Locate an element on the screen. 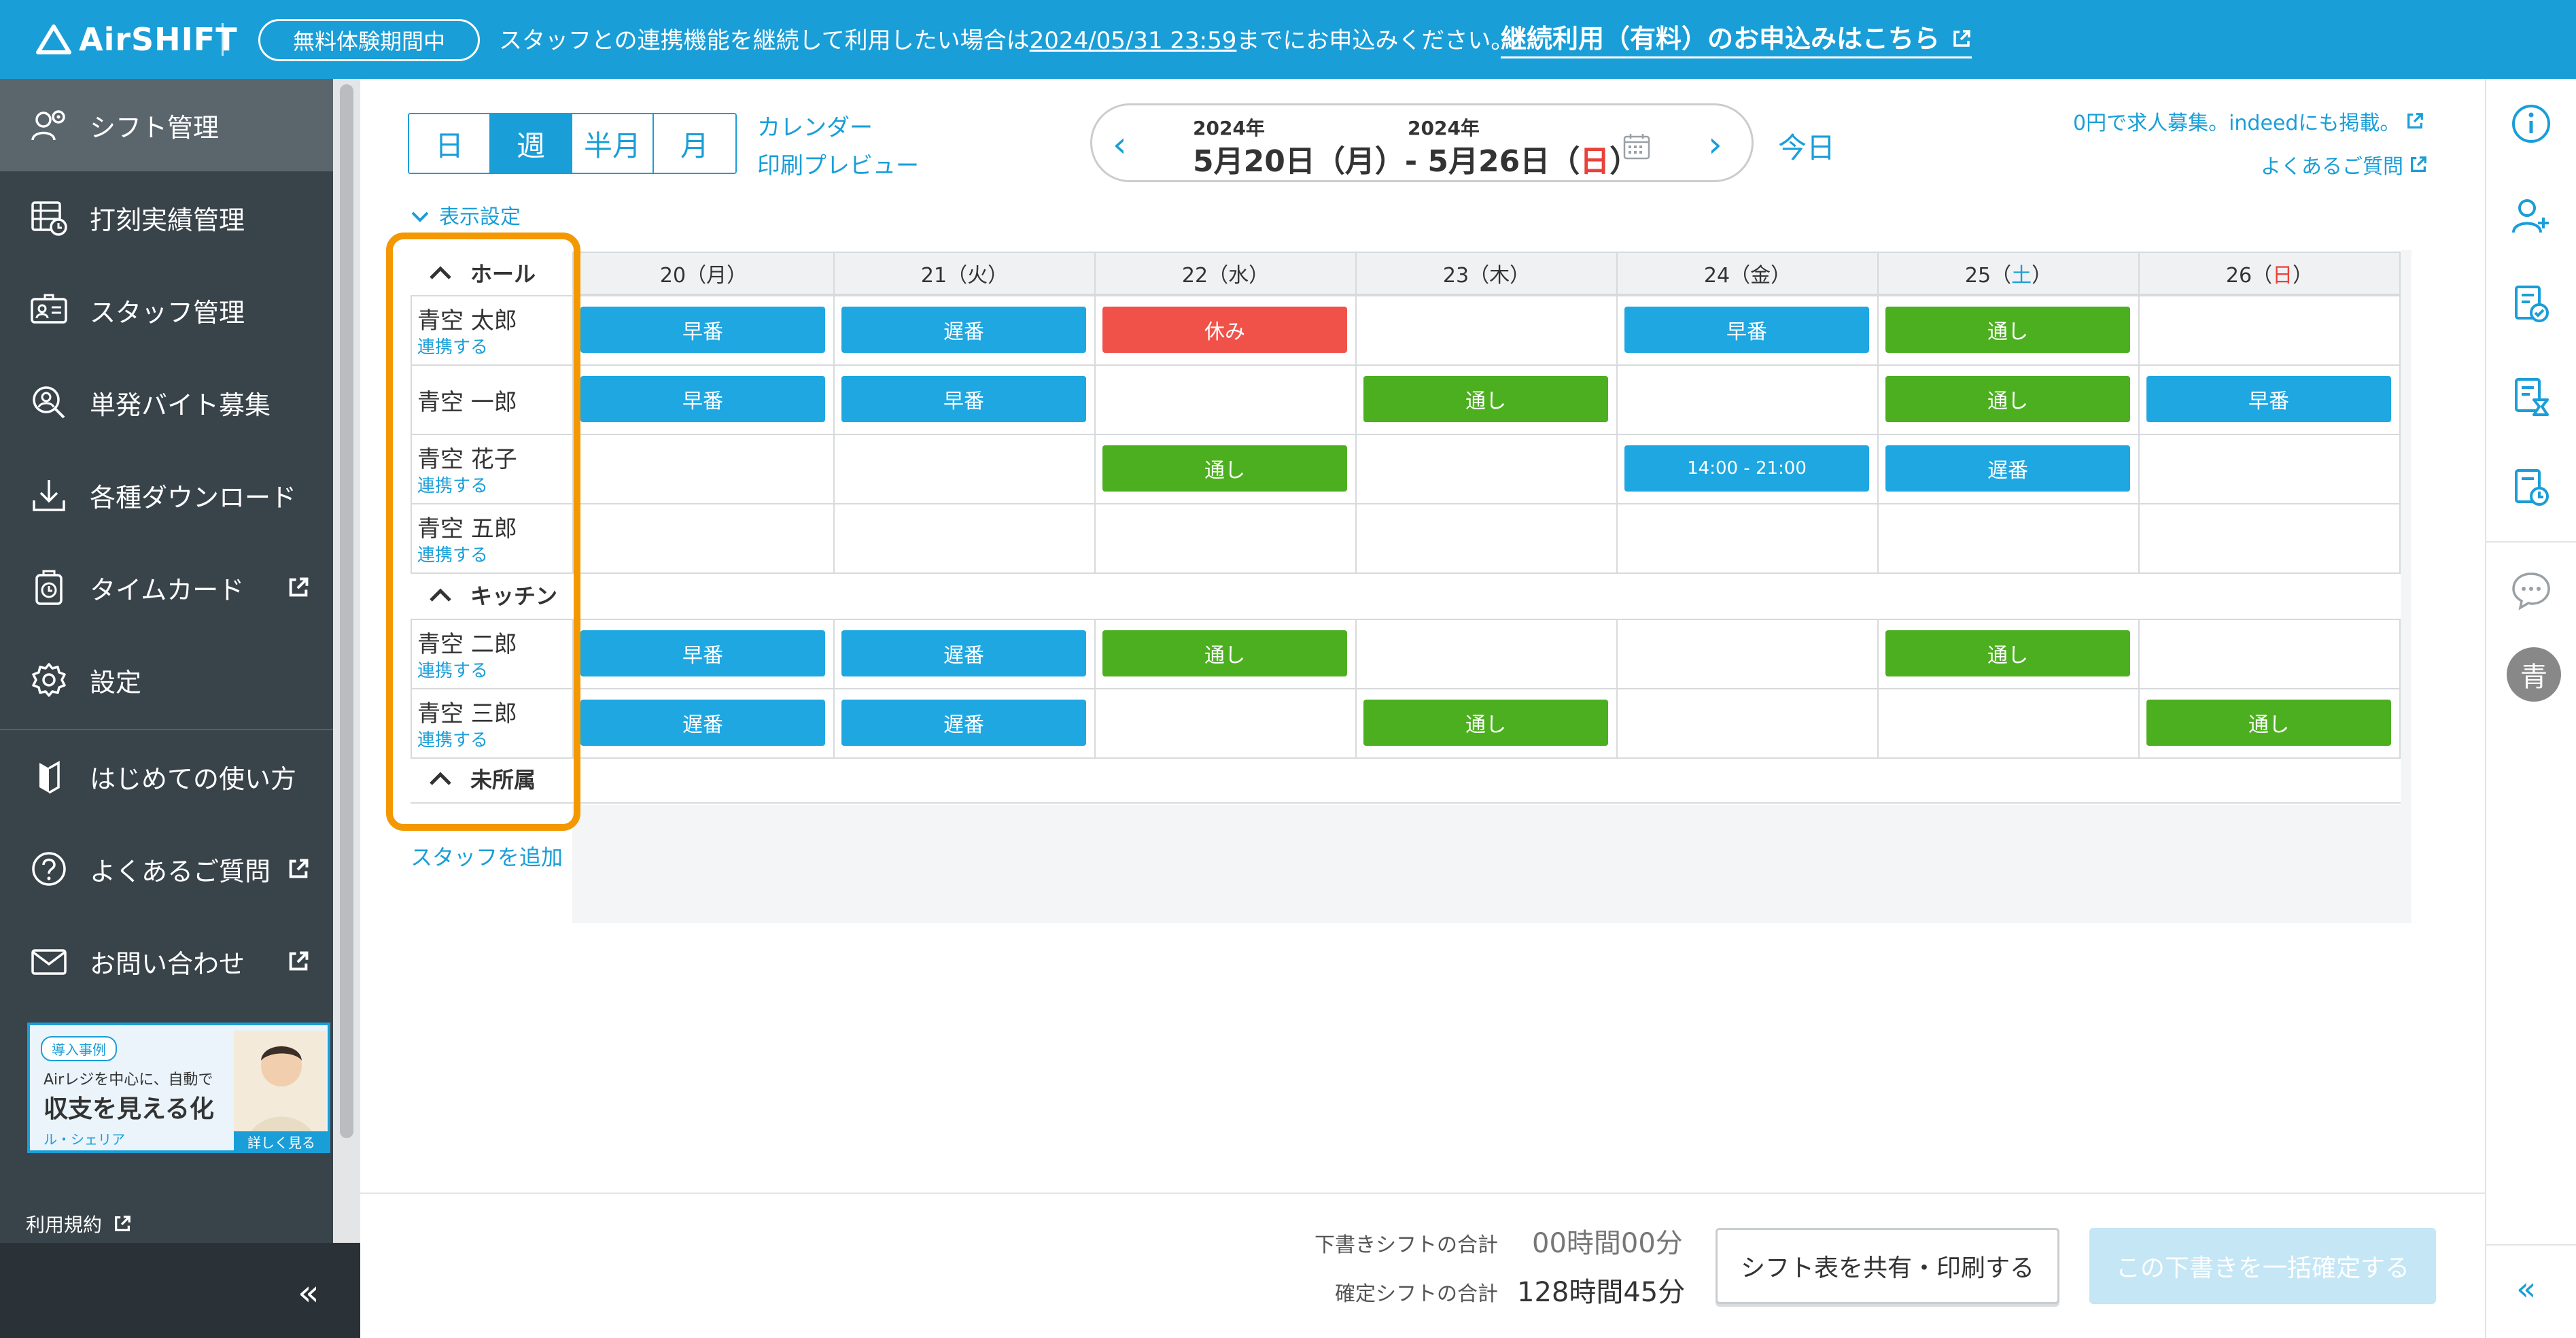 The image size is (2576, 1338). sidebar-item-timecard: タイムカード is located at coordinates (166, 587).